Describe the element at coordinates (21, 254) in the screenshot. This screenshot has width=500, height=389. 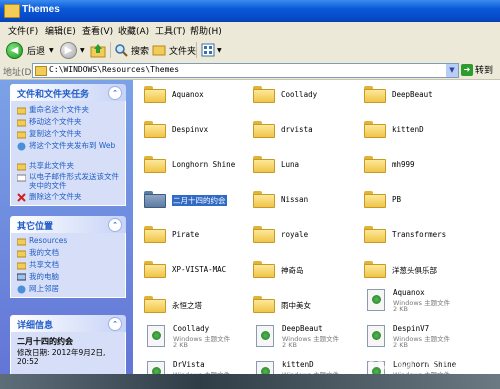
I see `documents-icon` at that location.